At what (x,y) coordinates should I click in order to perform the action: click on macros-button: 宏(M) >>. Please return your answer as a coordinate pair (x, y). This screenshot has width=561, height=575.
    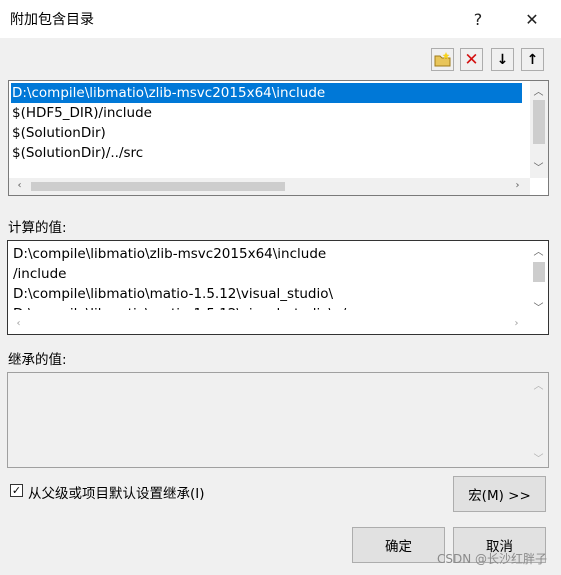
    Looking at the image, I should click on (499, 494).